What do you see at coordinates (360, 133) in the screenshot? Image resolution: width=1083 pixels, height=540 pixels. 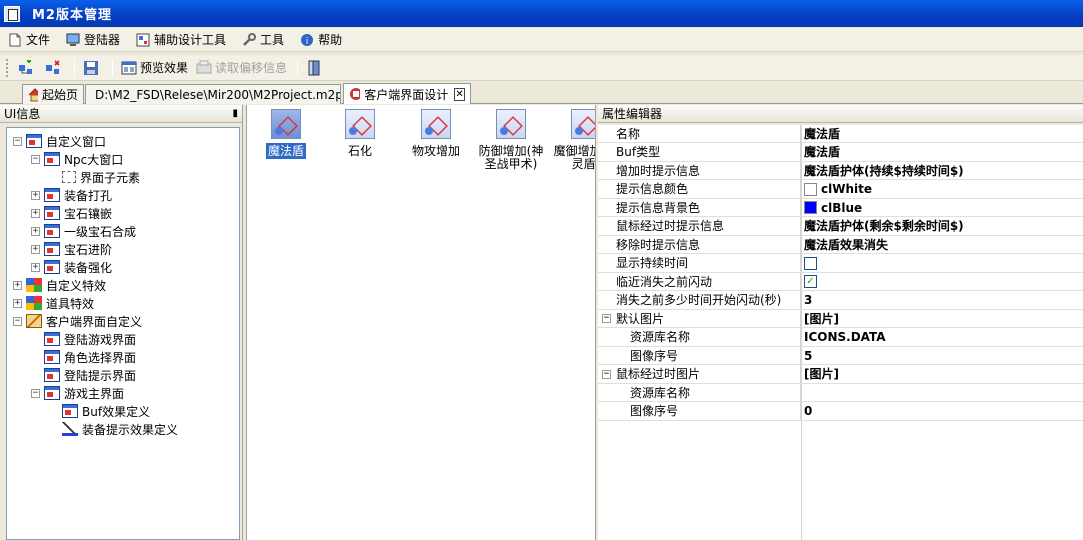 I see `buff-component: 石化` at bounding box center [360, 133].